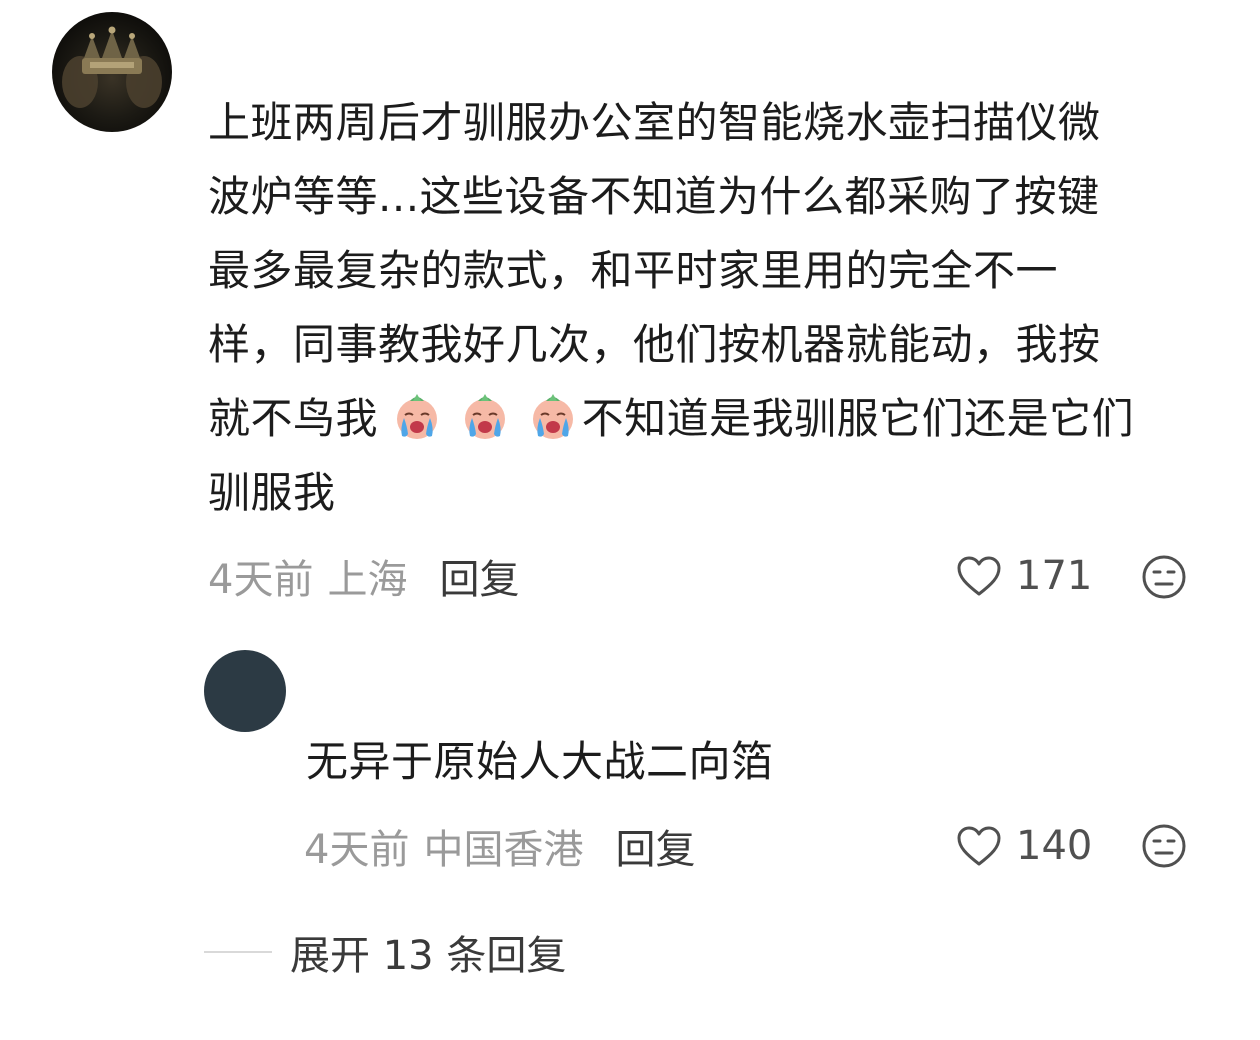 The height and width of the screenshot is (1040, 1260). I want to click on comment-line: 就不鸟我 不知道是我驯服它们还是它们, so click(708, 419).